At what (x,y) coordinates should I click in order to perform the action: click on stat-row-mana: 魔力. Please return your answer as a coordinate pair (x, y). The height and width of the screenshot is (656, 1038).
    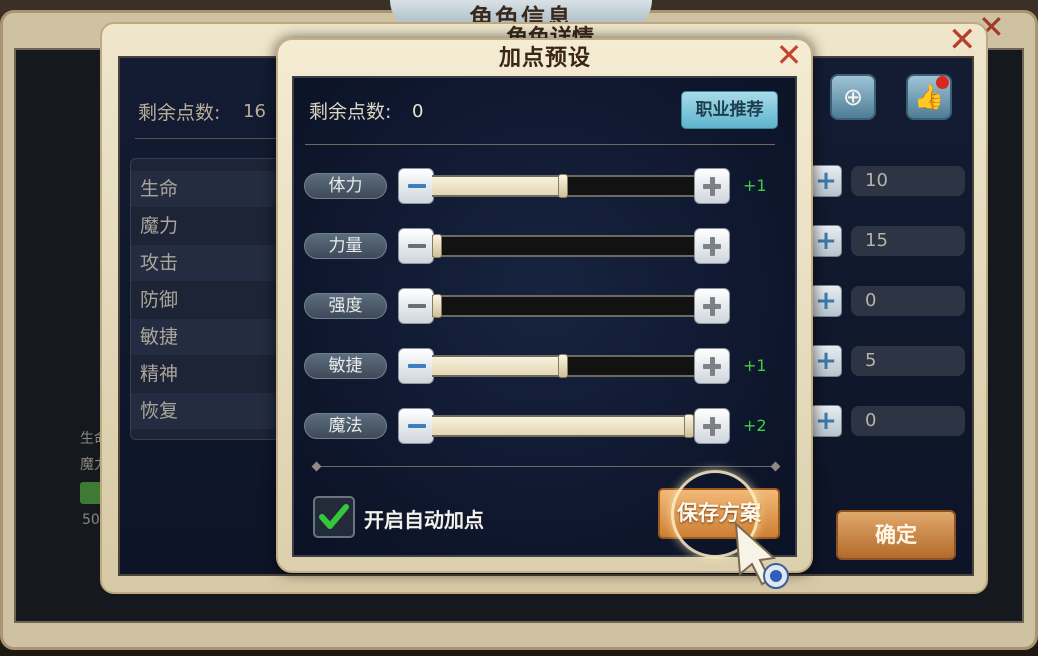
    Looking at the image, I should click on (159, 226).